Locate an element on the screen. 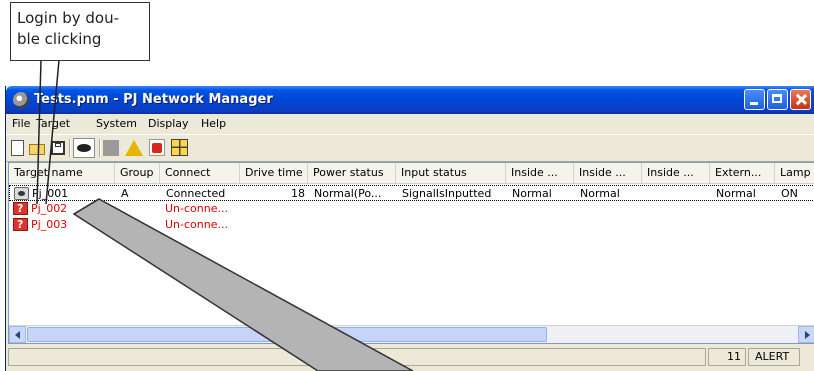 The width and height of the screenshot is (814, 371). new-file-icon is located at coordinates (17, 148).